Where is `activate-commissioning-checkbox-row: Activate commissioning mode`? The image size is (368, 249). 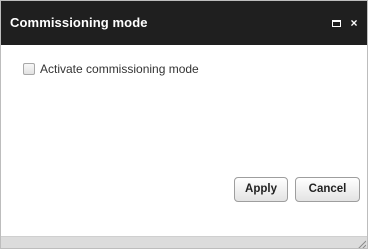 activate-commissioning-checkbox-row: Activate commissioning mode is located at coordinates (111, 69).